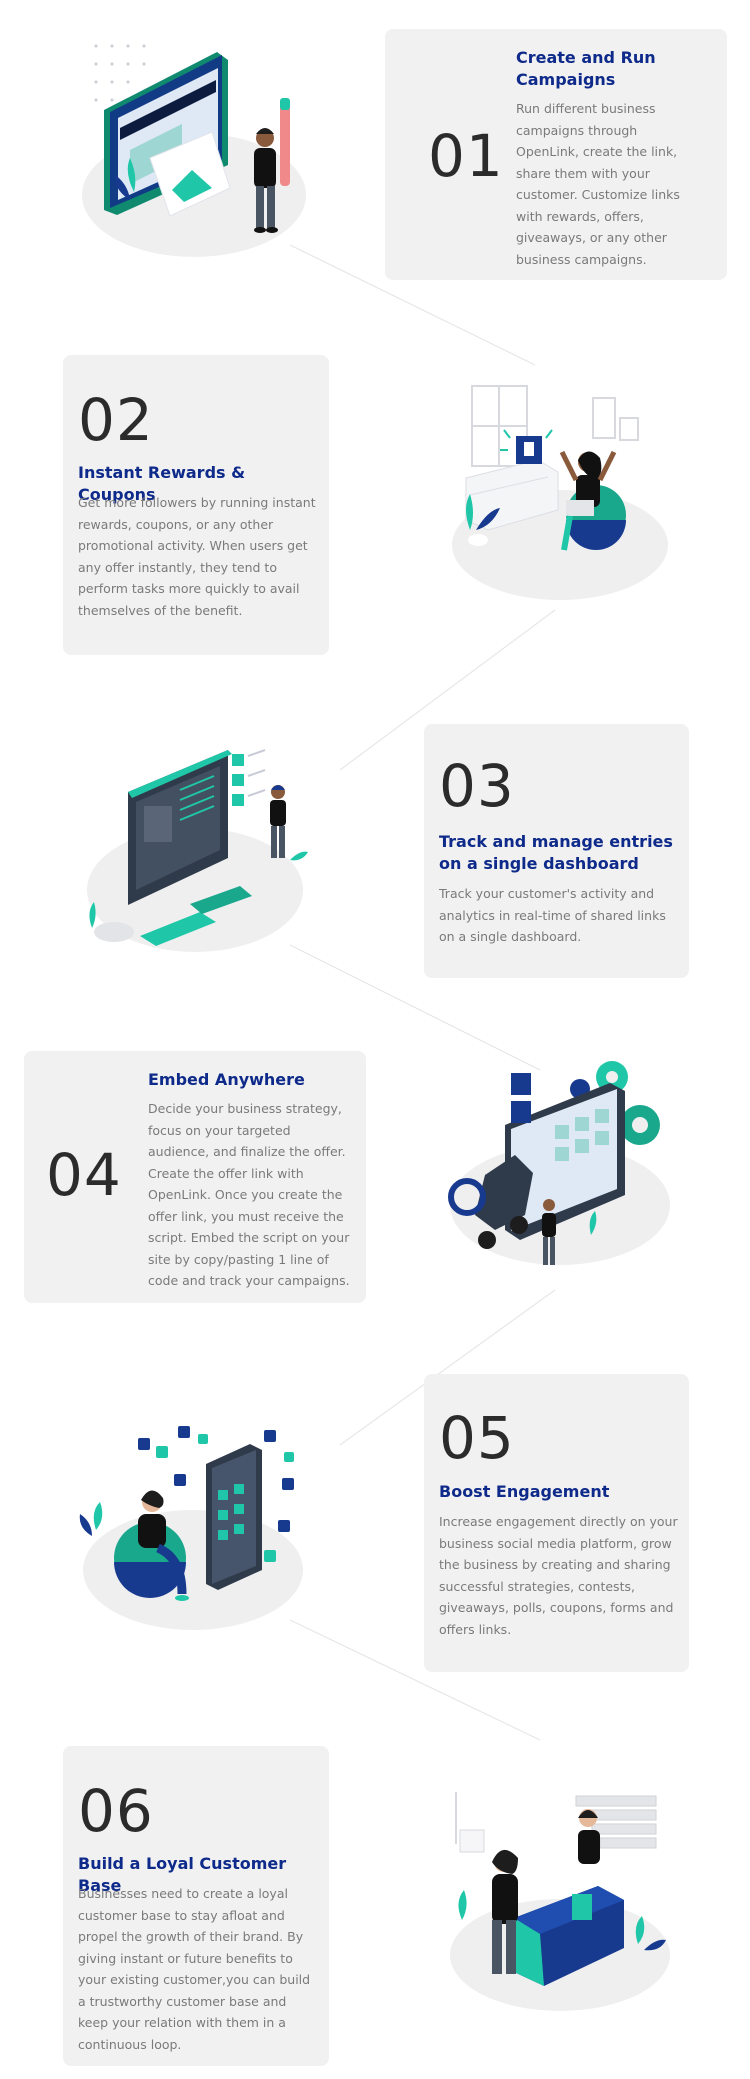 Image resolution: width=750 pixels, height=2079 pixels. What do you see at coordinates (226, 1079) in the screenshot?
I see `step-title: Embed Anywhere` at bounding box center [226, 1079].